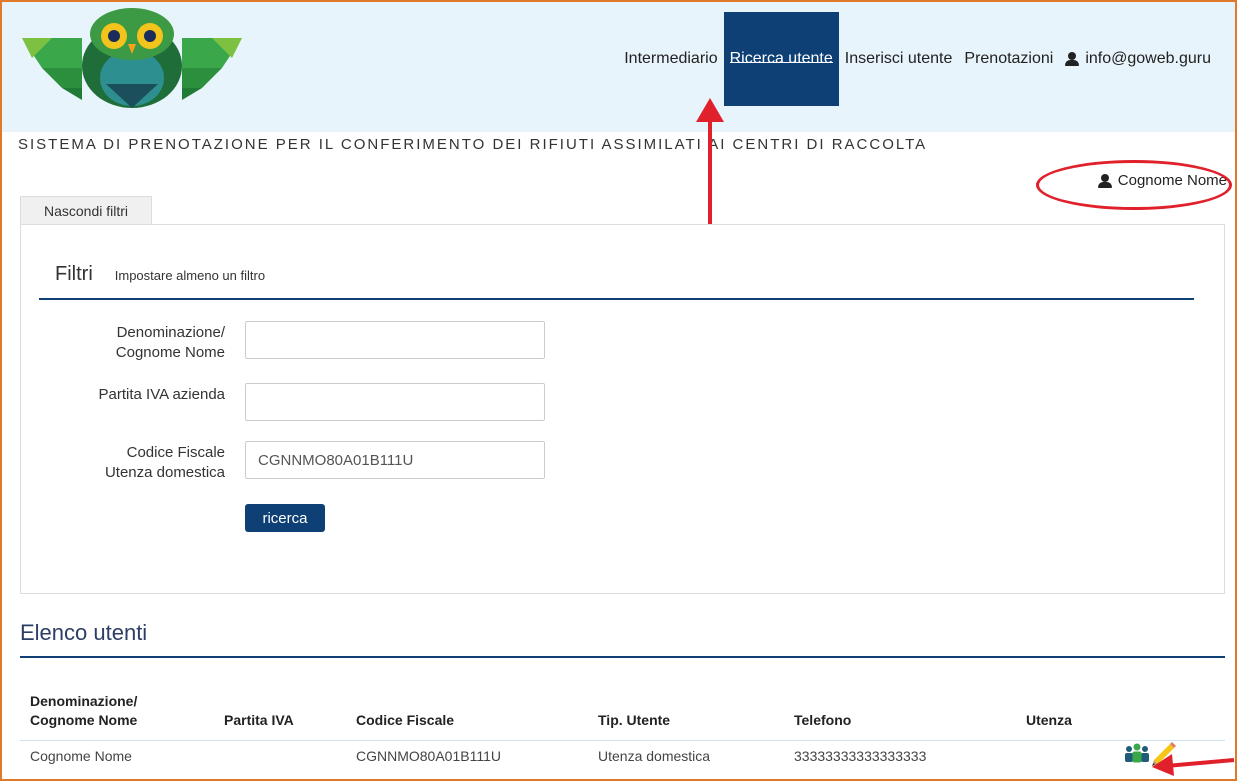 The width and height of the screenshot is (1237, 781). What do you see at coordinates (170, 342) in the screenshot?
I see `denominazione-label: Denominazione/ Cognome Nome` at bounding box center [170, 342].